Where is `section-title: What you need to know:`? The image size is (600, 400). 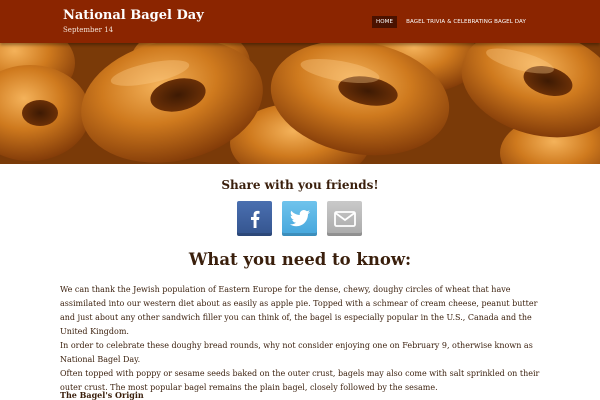 section-title: What you need to know: is located at coordinates (300, 259).